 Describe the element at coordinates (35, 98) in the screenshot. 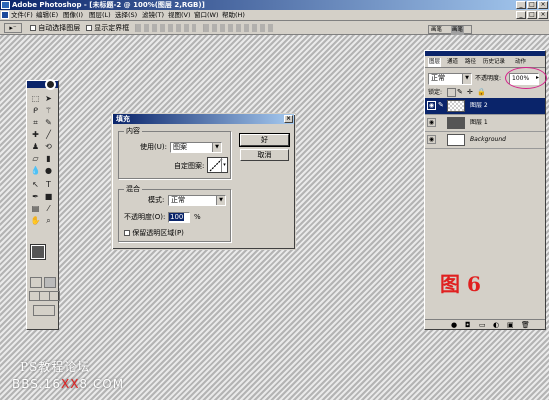

I see `marquee-tool-icon: ⬚` at that location.